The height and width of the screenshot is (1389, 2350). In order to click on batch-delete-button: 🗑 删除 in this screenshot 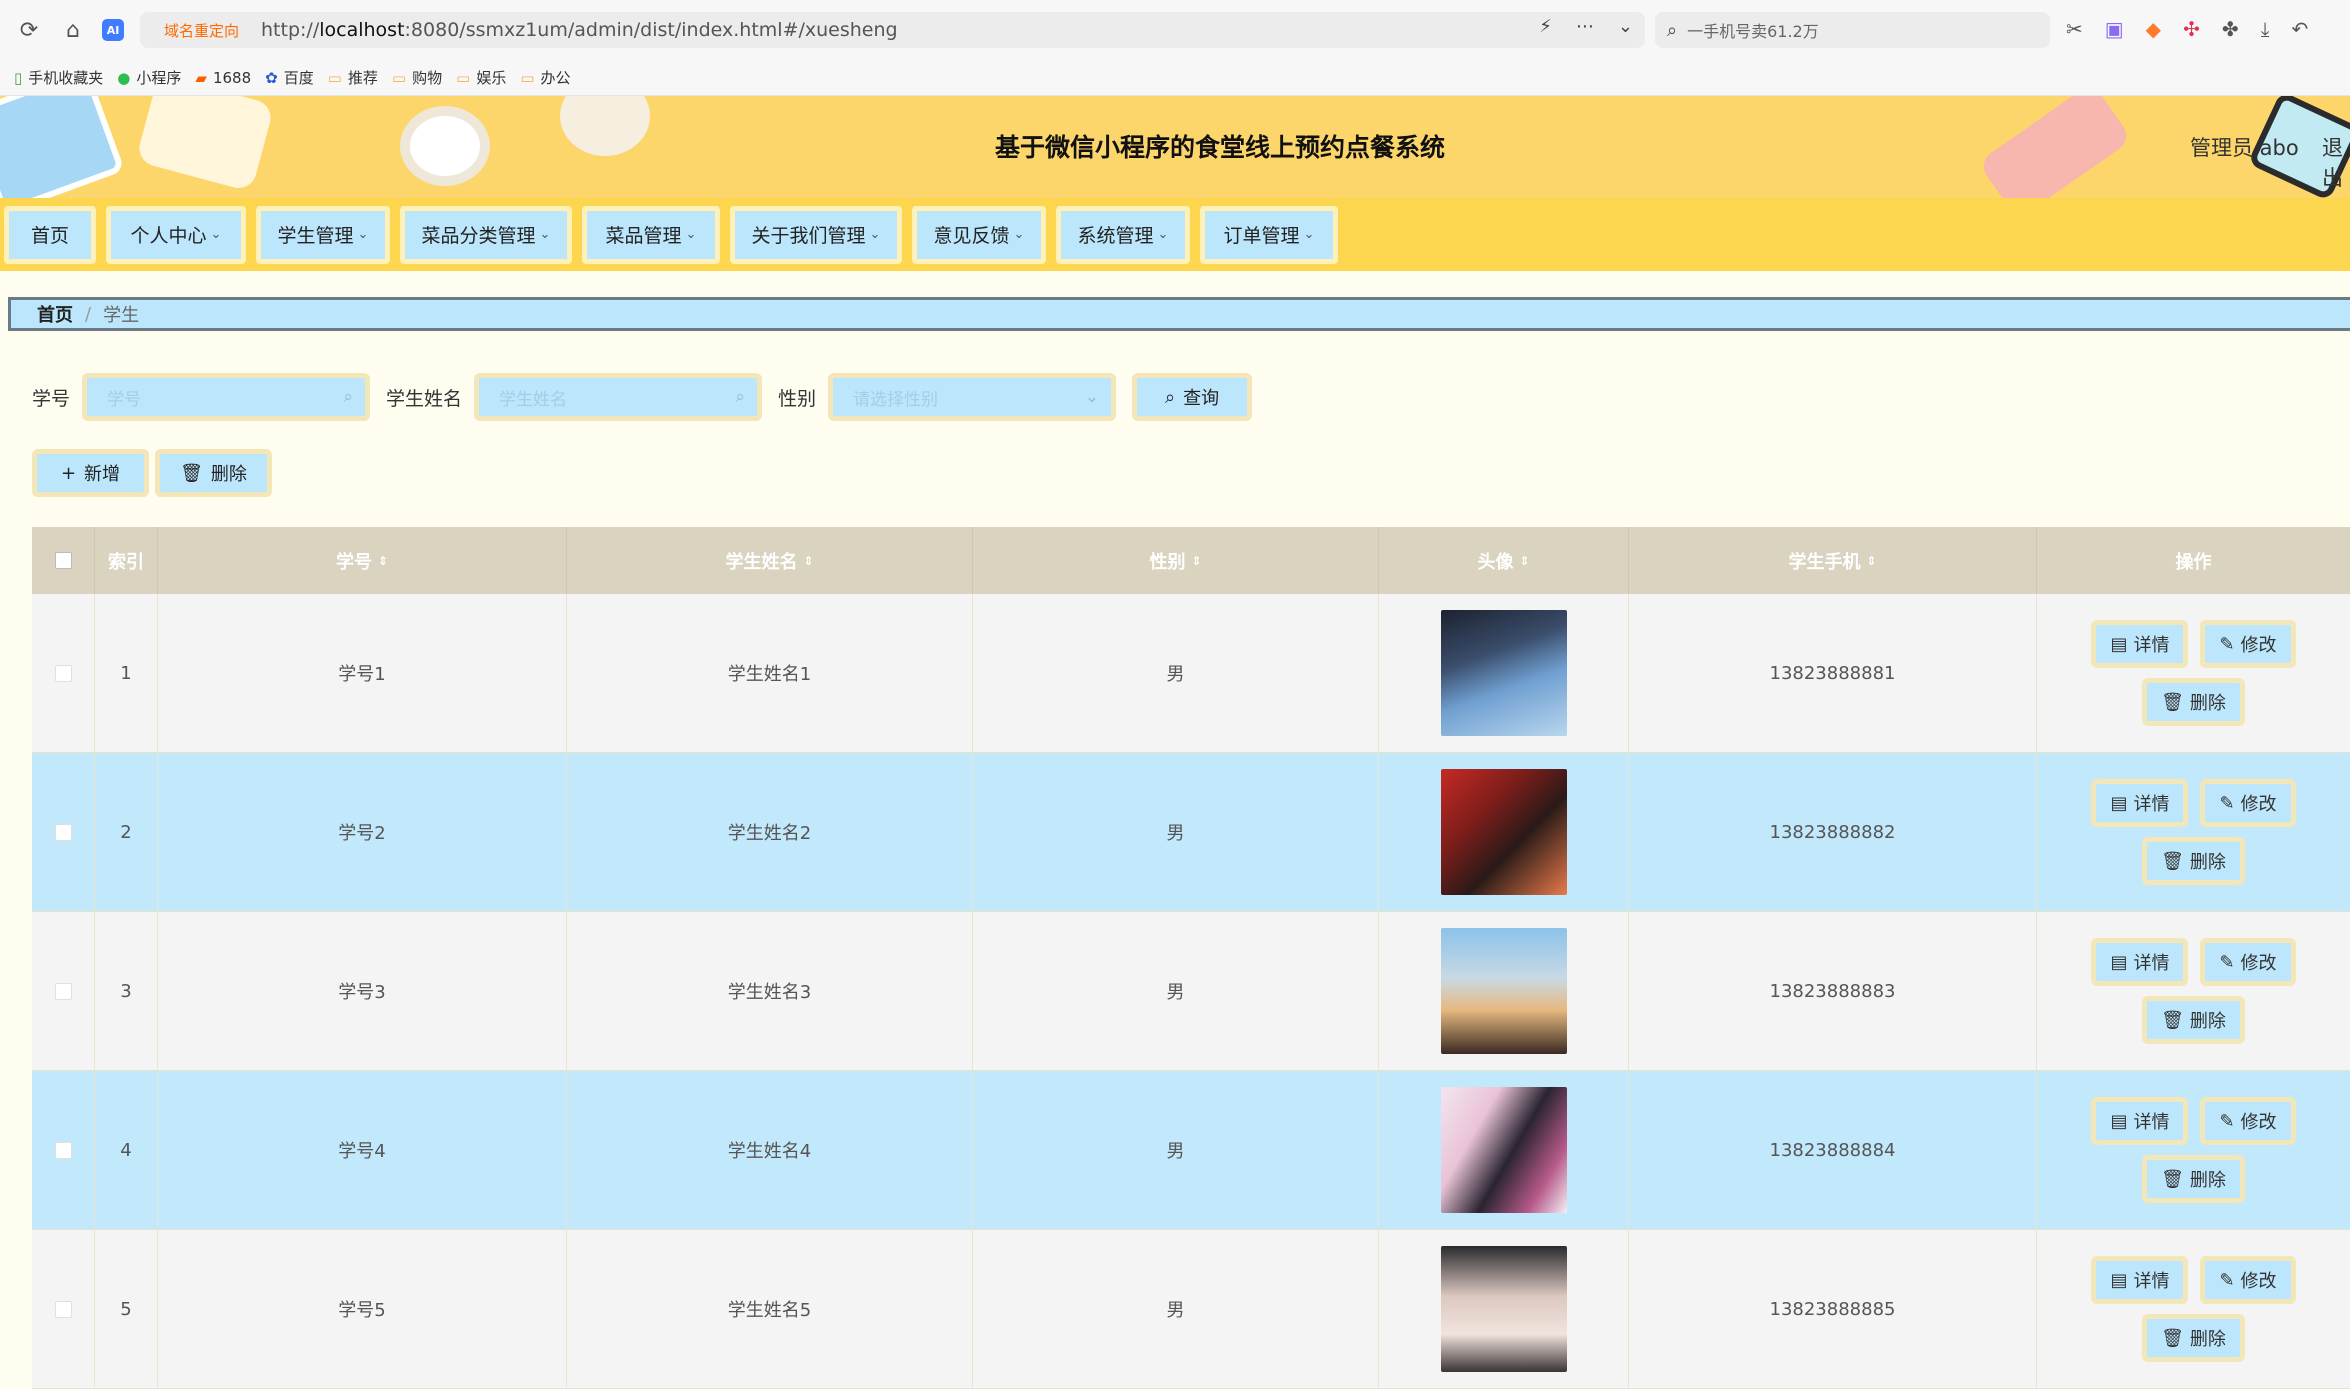, I will do `click(213, 473)`.